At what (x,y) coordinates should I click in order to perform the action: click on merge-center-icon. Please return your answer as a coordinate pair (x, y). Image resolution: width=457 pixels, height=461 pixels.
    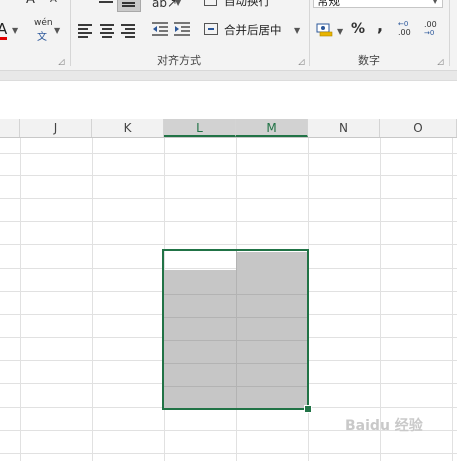
    Looking at the image, I should click on (211, 29).